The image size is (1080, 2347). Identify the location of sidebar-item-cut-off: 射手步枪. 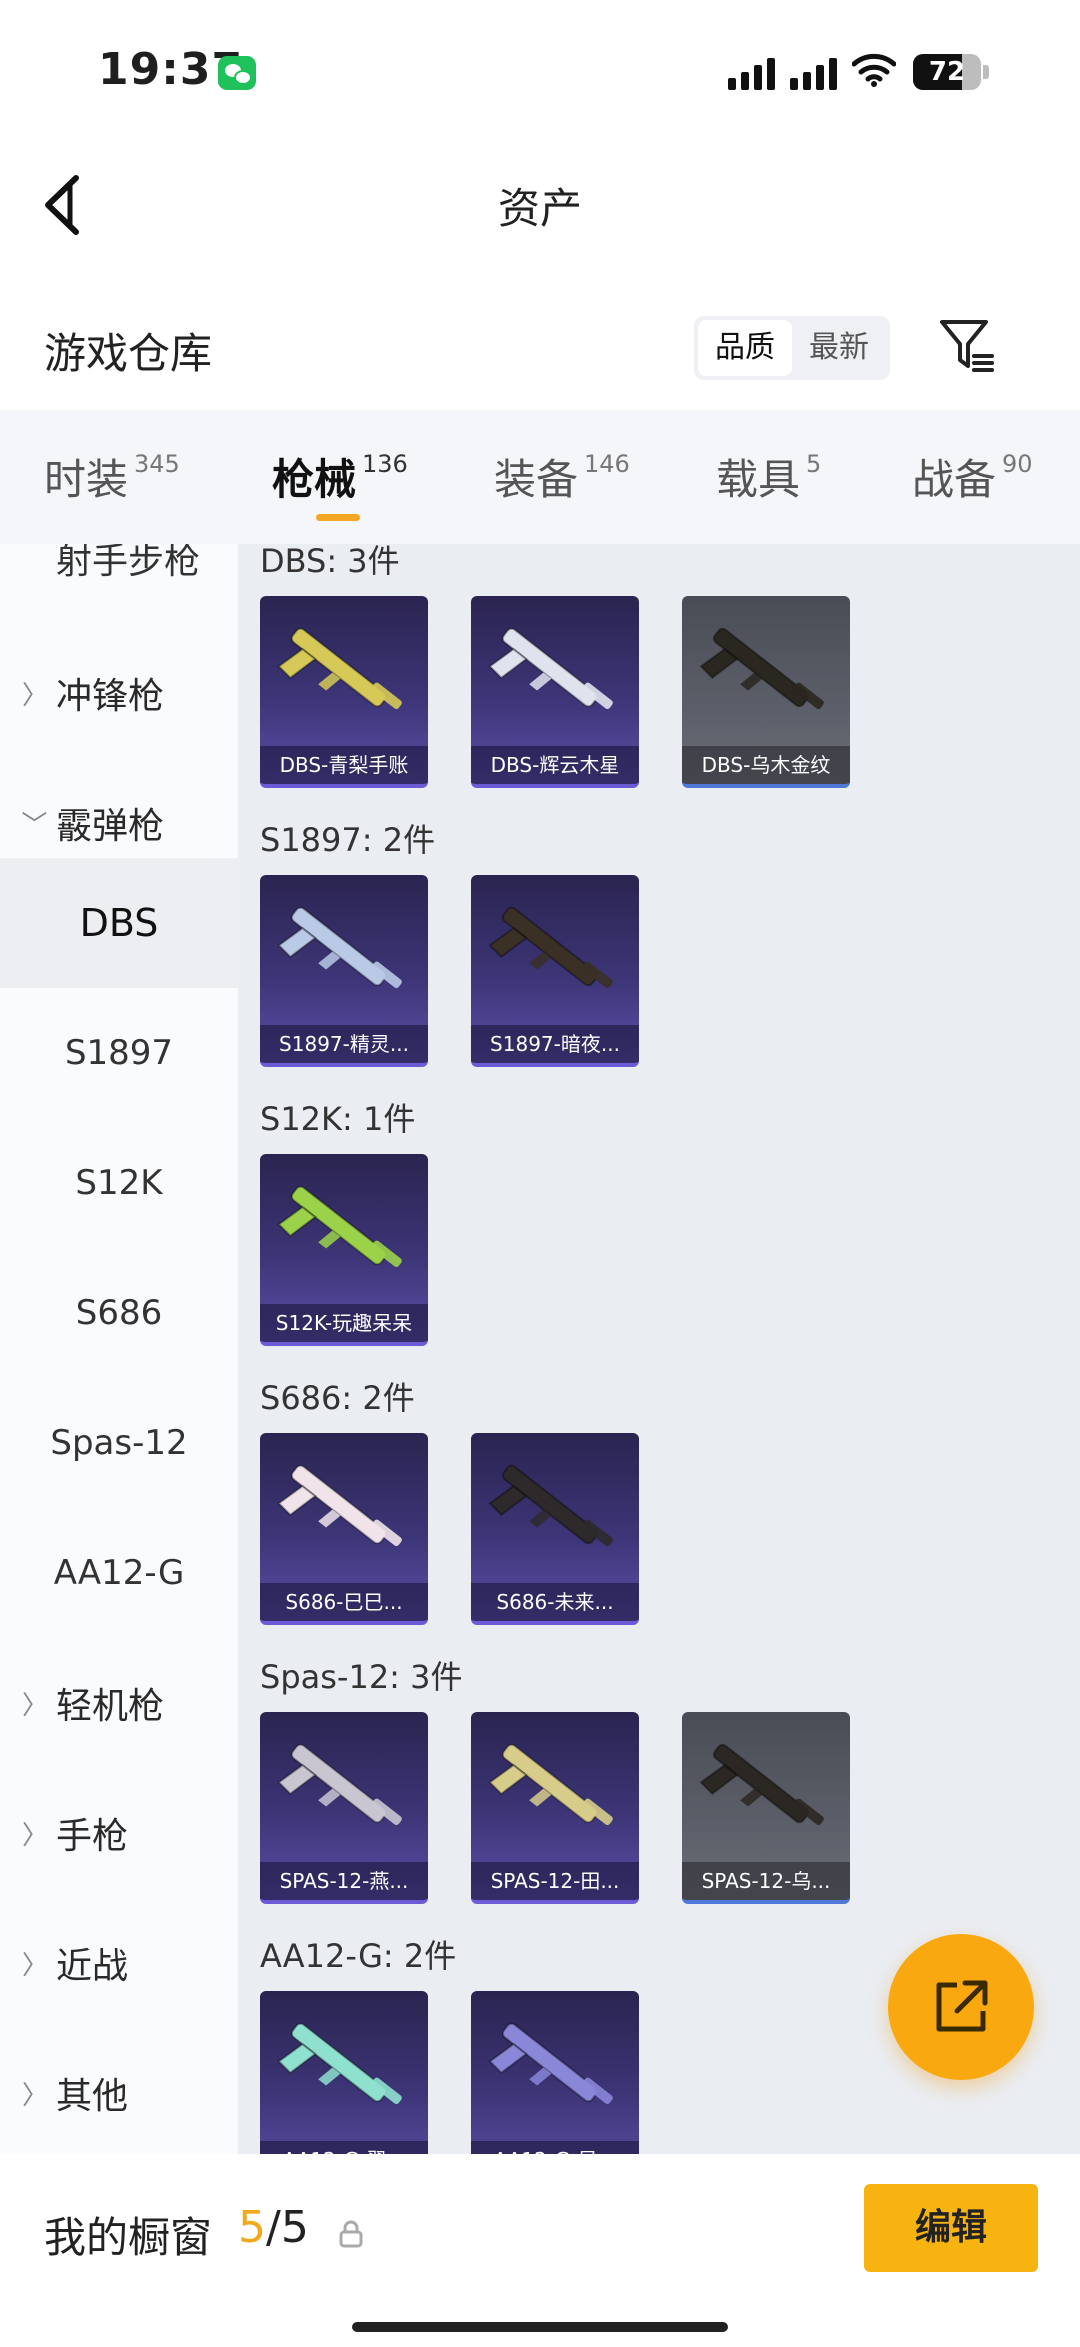
(128, 564).